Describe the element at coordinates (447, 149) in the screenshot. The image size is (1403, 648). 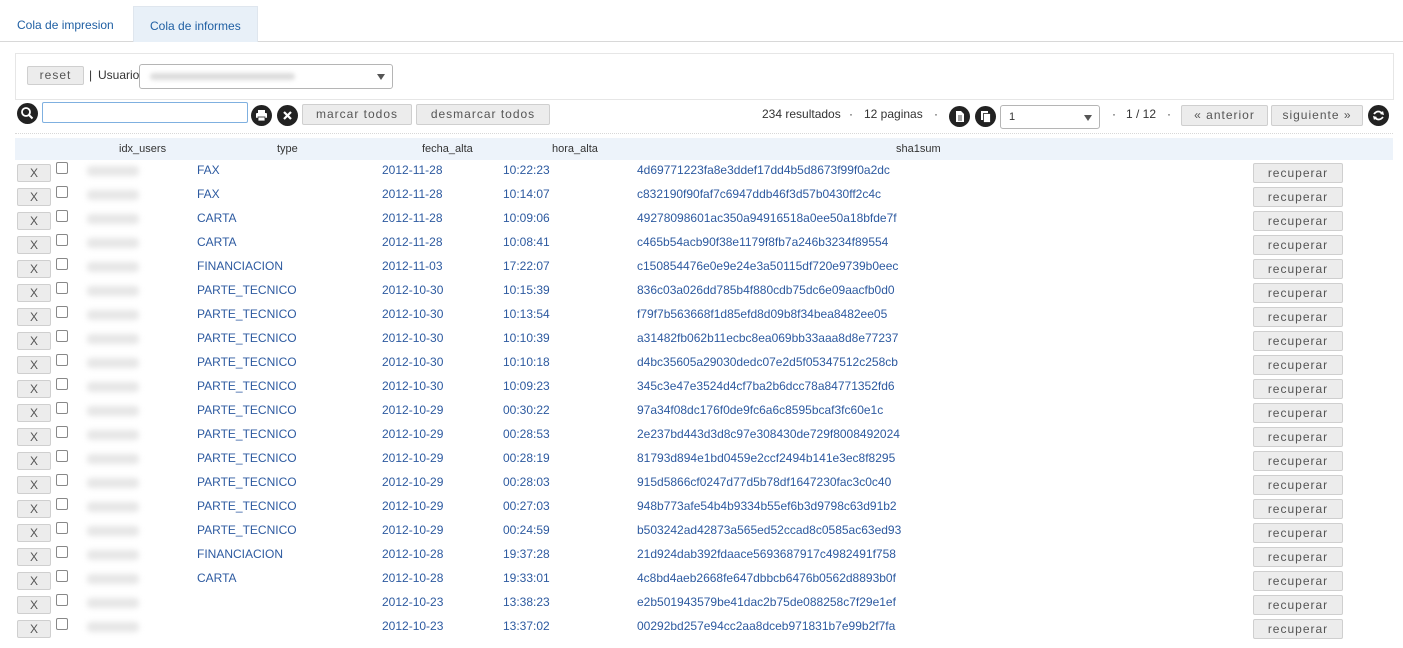
I see `column-header-fecha-alta: fecha_alta` at that location.